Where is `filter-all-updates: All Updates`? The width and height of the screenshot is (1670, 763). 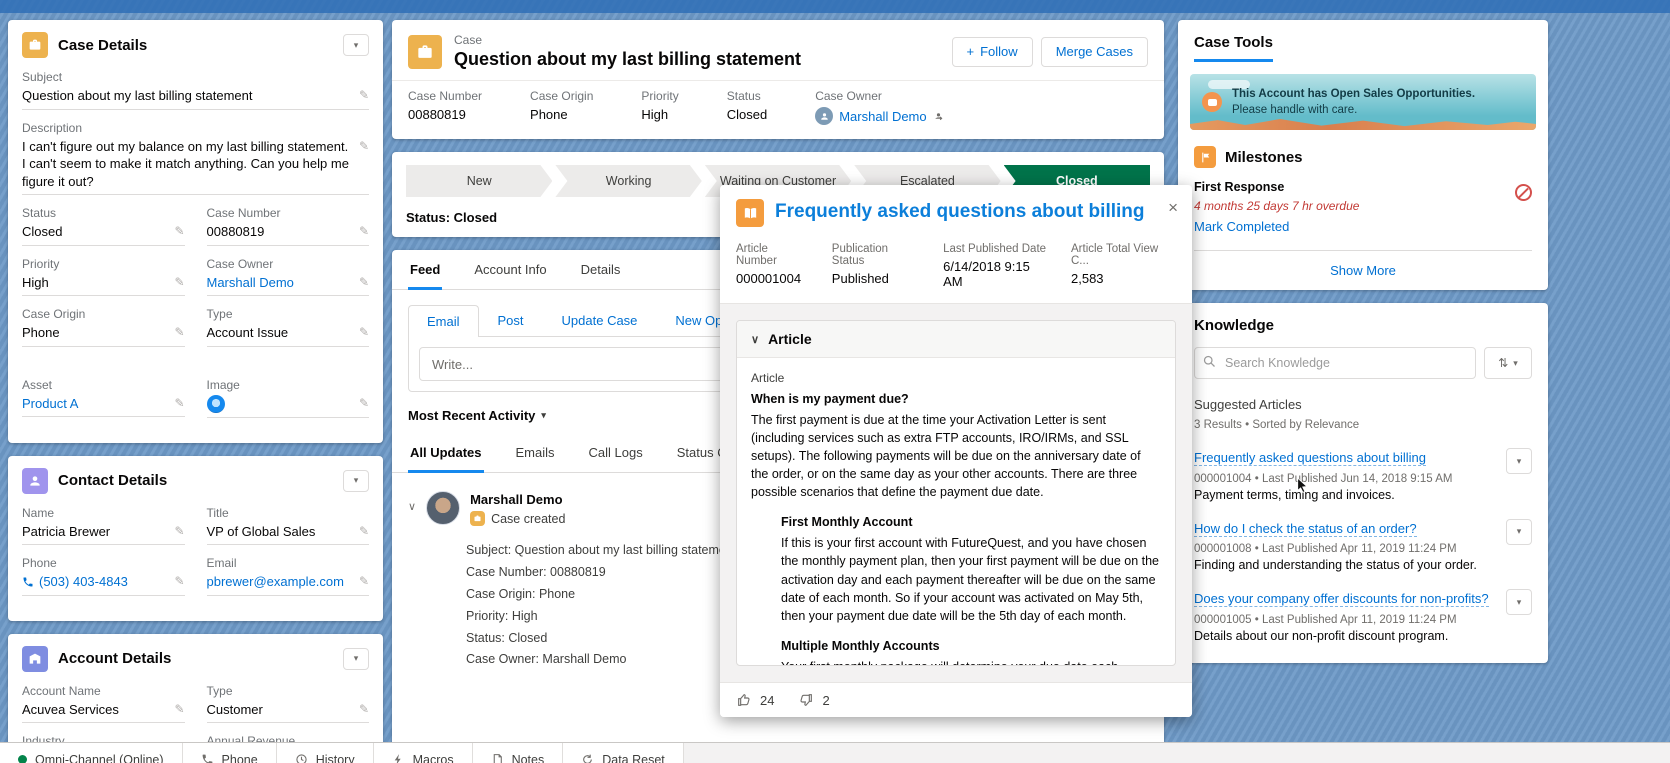
filter-all-updates: All Updates is located at coordinates (446, 453).